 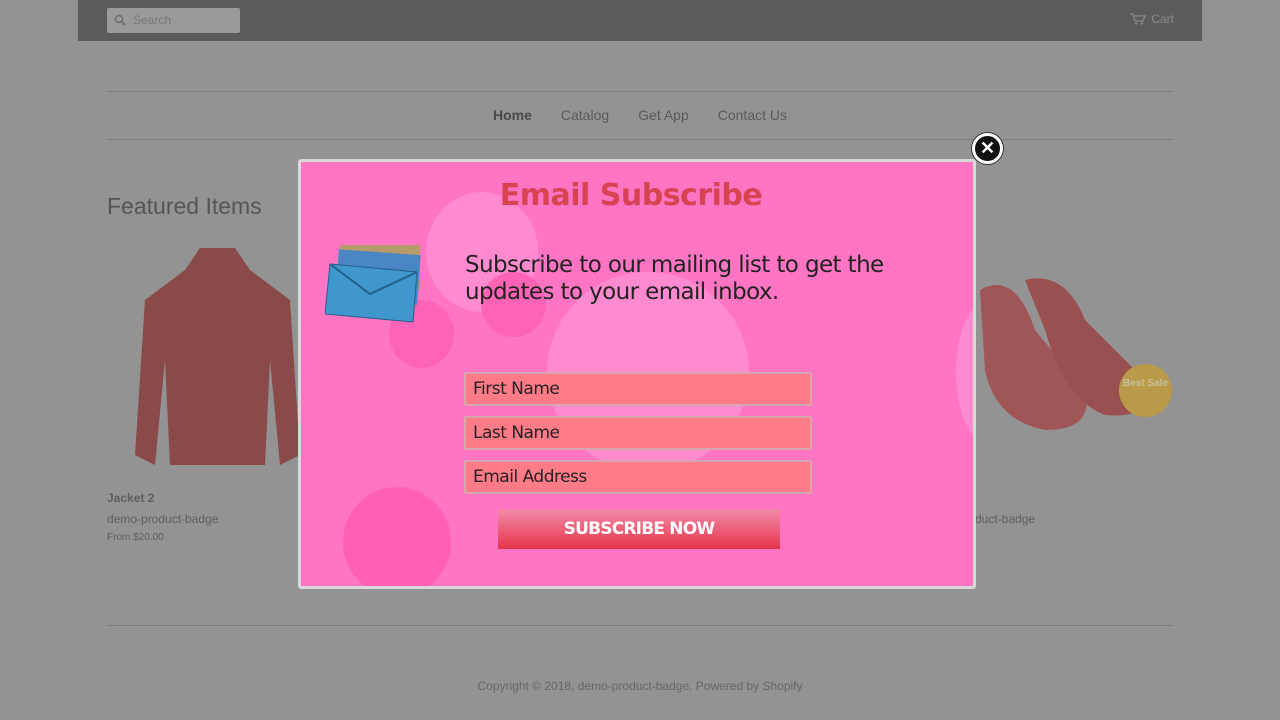 I want to click on search-placeholder: Search, so click(x=152, y=20).